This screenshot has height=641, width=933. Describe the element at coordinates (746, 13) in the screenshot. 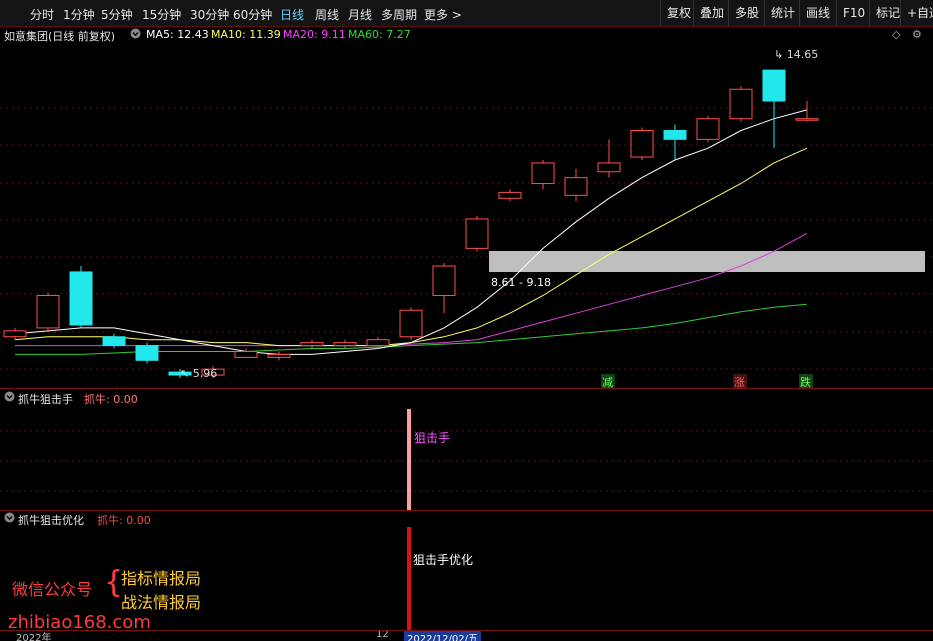

I see `toolbar-button: 多股` at that location.